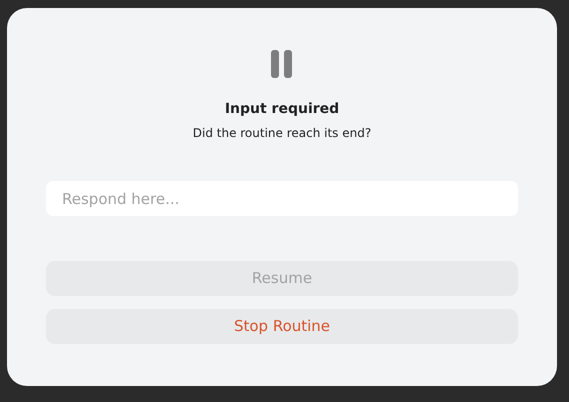 The height and width of the screenshot is (402, 569). What do you see at coordinates (282, 133) in the screenshot?
I see `dialog-message: Did the routine reach its end?` at bounding box center [282, 133].